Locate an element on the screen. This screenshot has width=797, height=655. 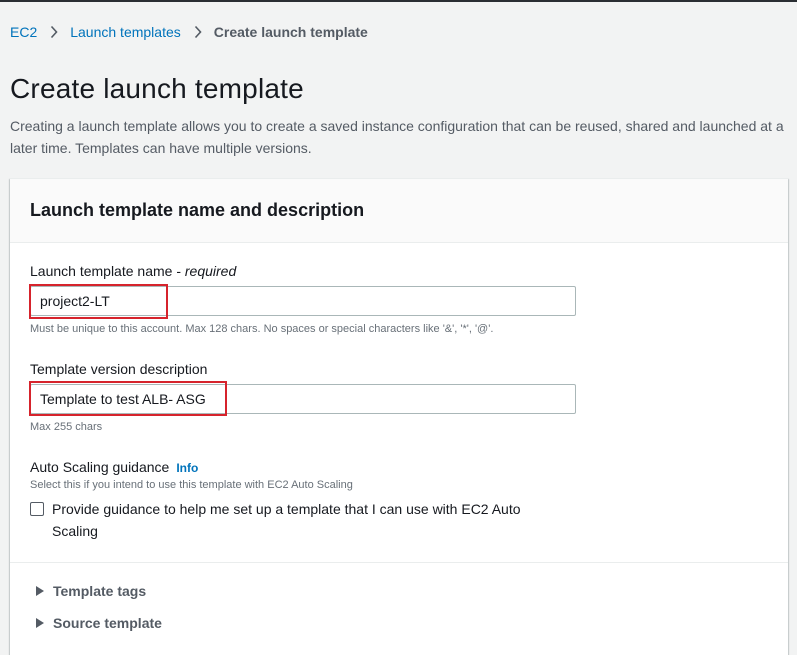
source-template-label: Source template is located at coordinates (107, 623).